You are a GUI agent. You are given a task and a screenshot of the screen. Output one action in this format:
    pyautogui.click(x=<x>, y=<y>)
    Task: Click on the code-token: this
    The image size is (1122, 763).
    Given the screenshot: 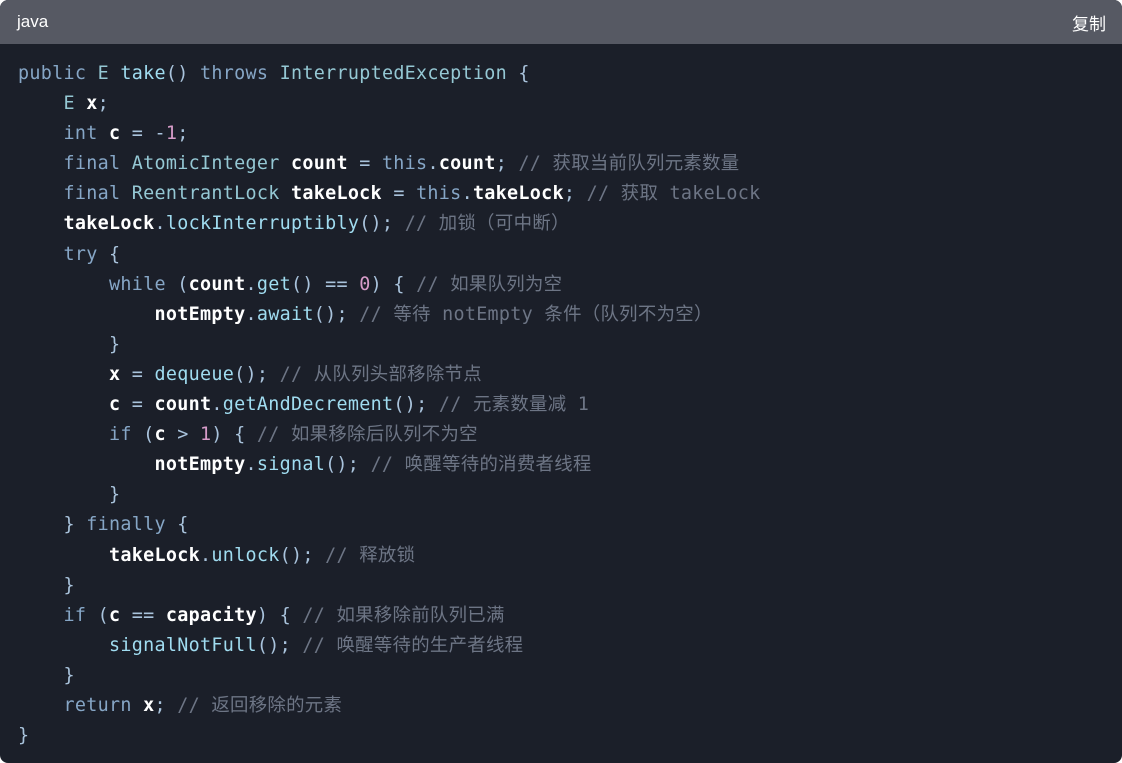 What is the action you would take?
    pyautogui.click(x=439, y=194)
    